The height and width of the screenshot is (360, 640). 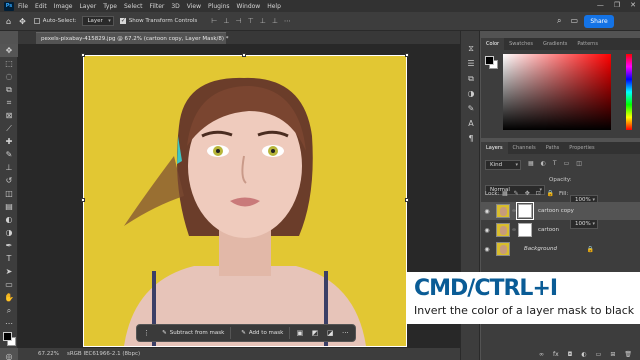 I want to click on color-swatches, so click(x=9, y=340).